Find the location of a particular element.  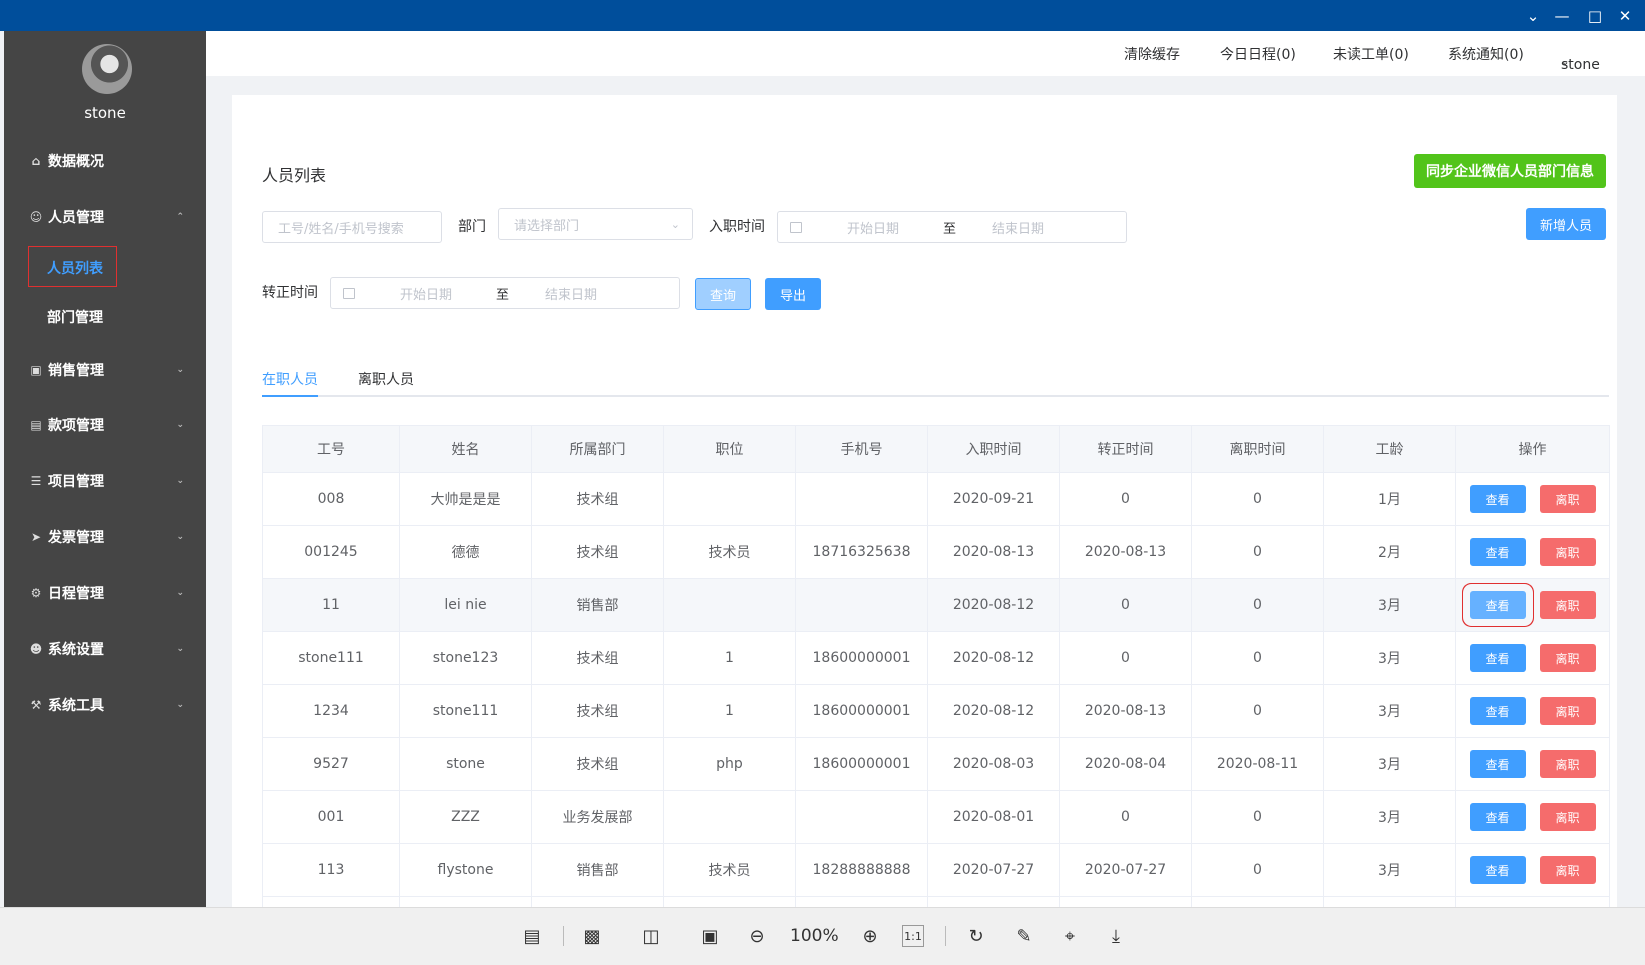

regular-range-separator: 至 is located at coordinates (503, 295).